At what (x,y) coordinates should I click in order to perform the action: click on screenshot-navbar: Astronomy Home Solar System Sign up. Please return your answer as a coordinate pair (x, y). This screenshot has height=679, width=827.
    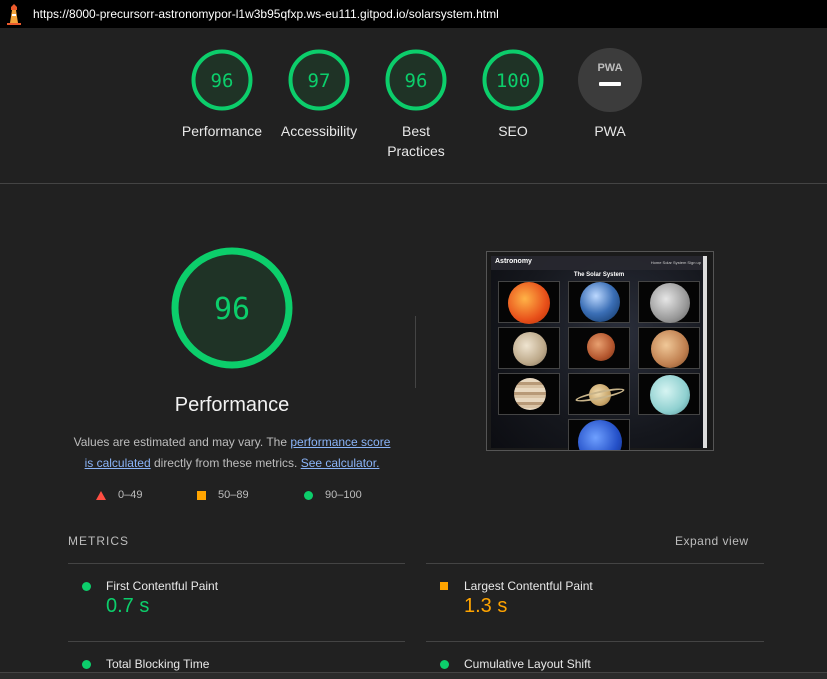
    Looking at the image, I should click on (599, 263).